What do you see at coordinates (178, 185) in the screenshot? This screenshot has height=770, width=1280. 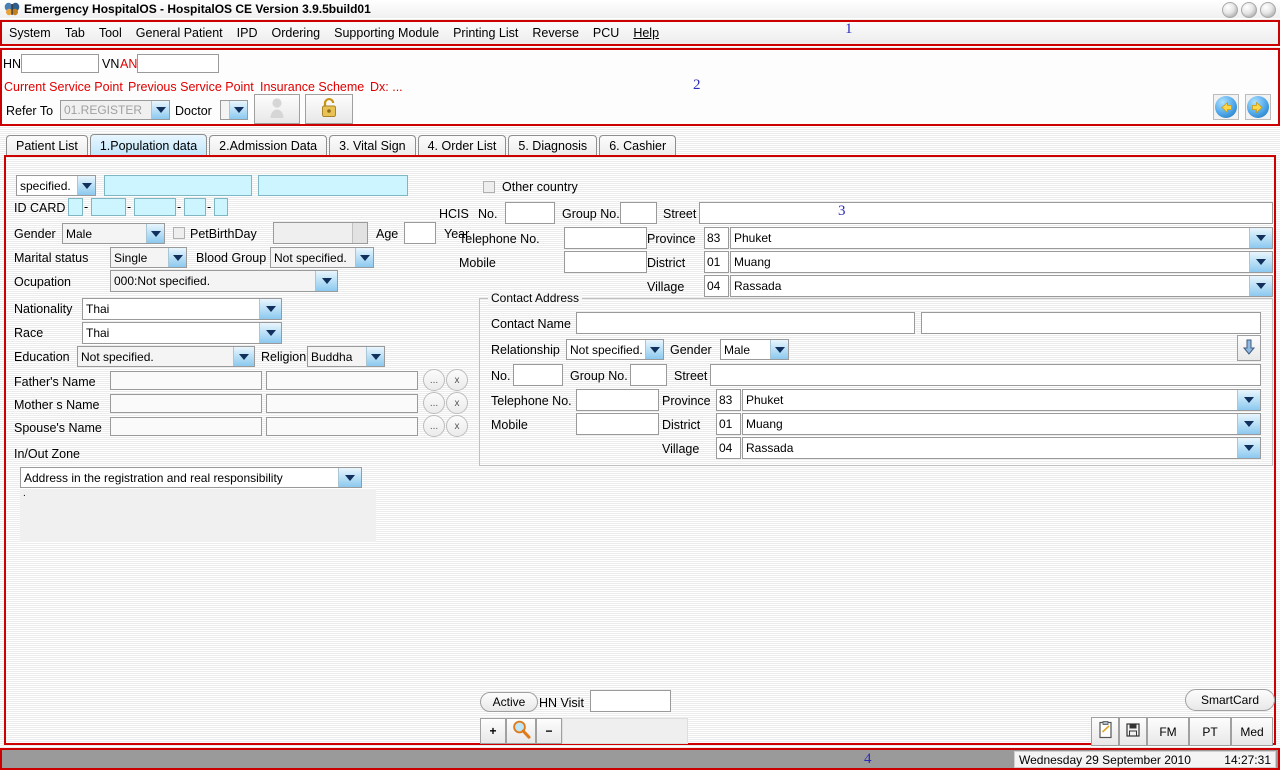 I see `first-name-input` at bounding box center [178, 185].